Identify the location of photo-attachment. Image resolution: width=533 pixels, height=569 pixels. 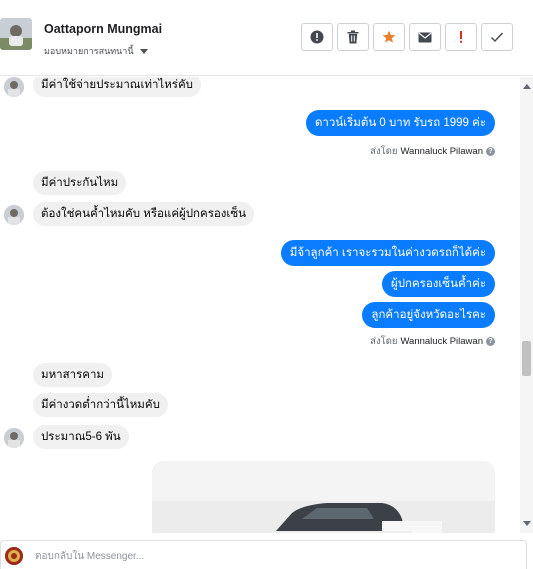
(323, 497).